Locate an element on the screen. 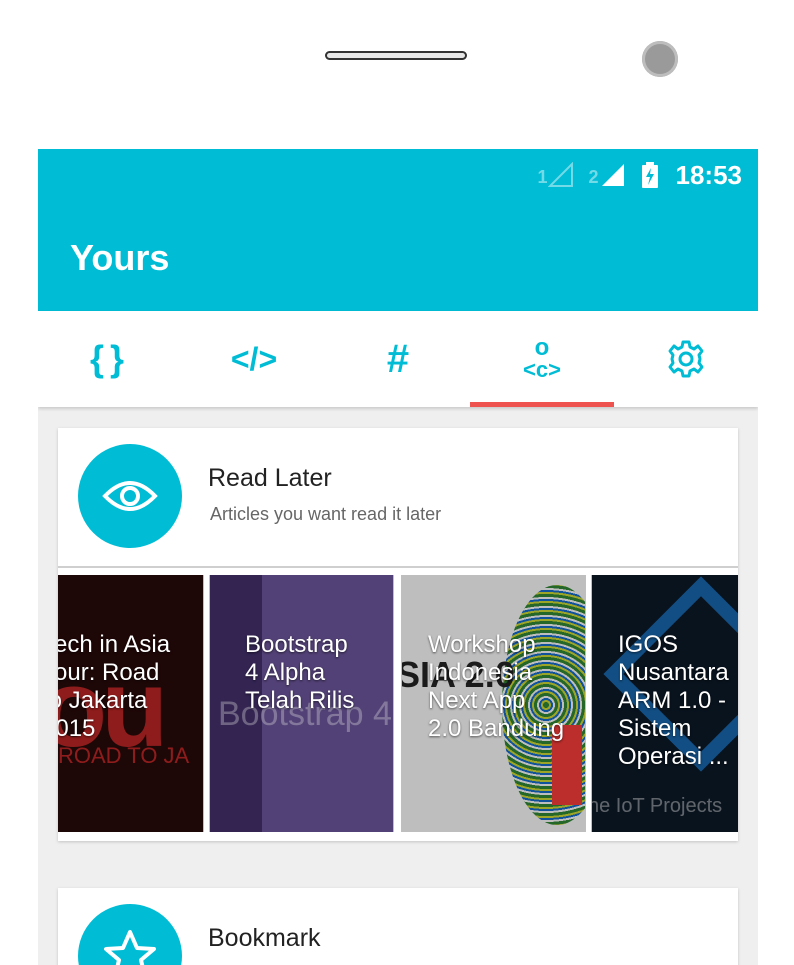 The image size is (794, 965). battery-charging-icon is located at coordinates (650, 175).